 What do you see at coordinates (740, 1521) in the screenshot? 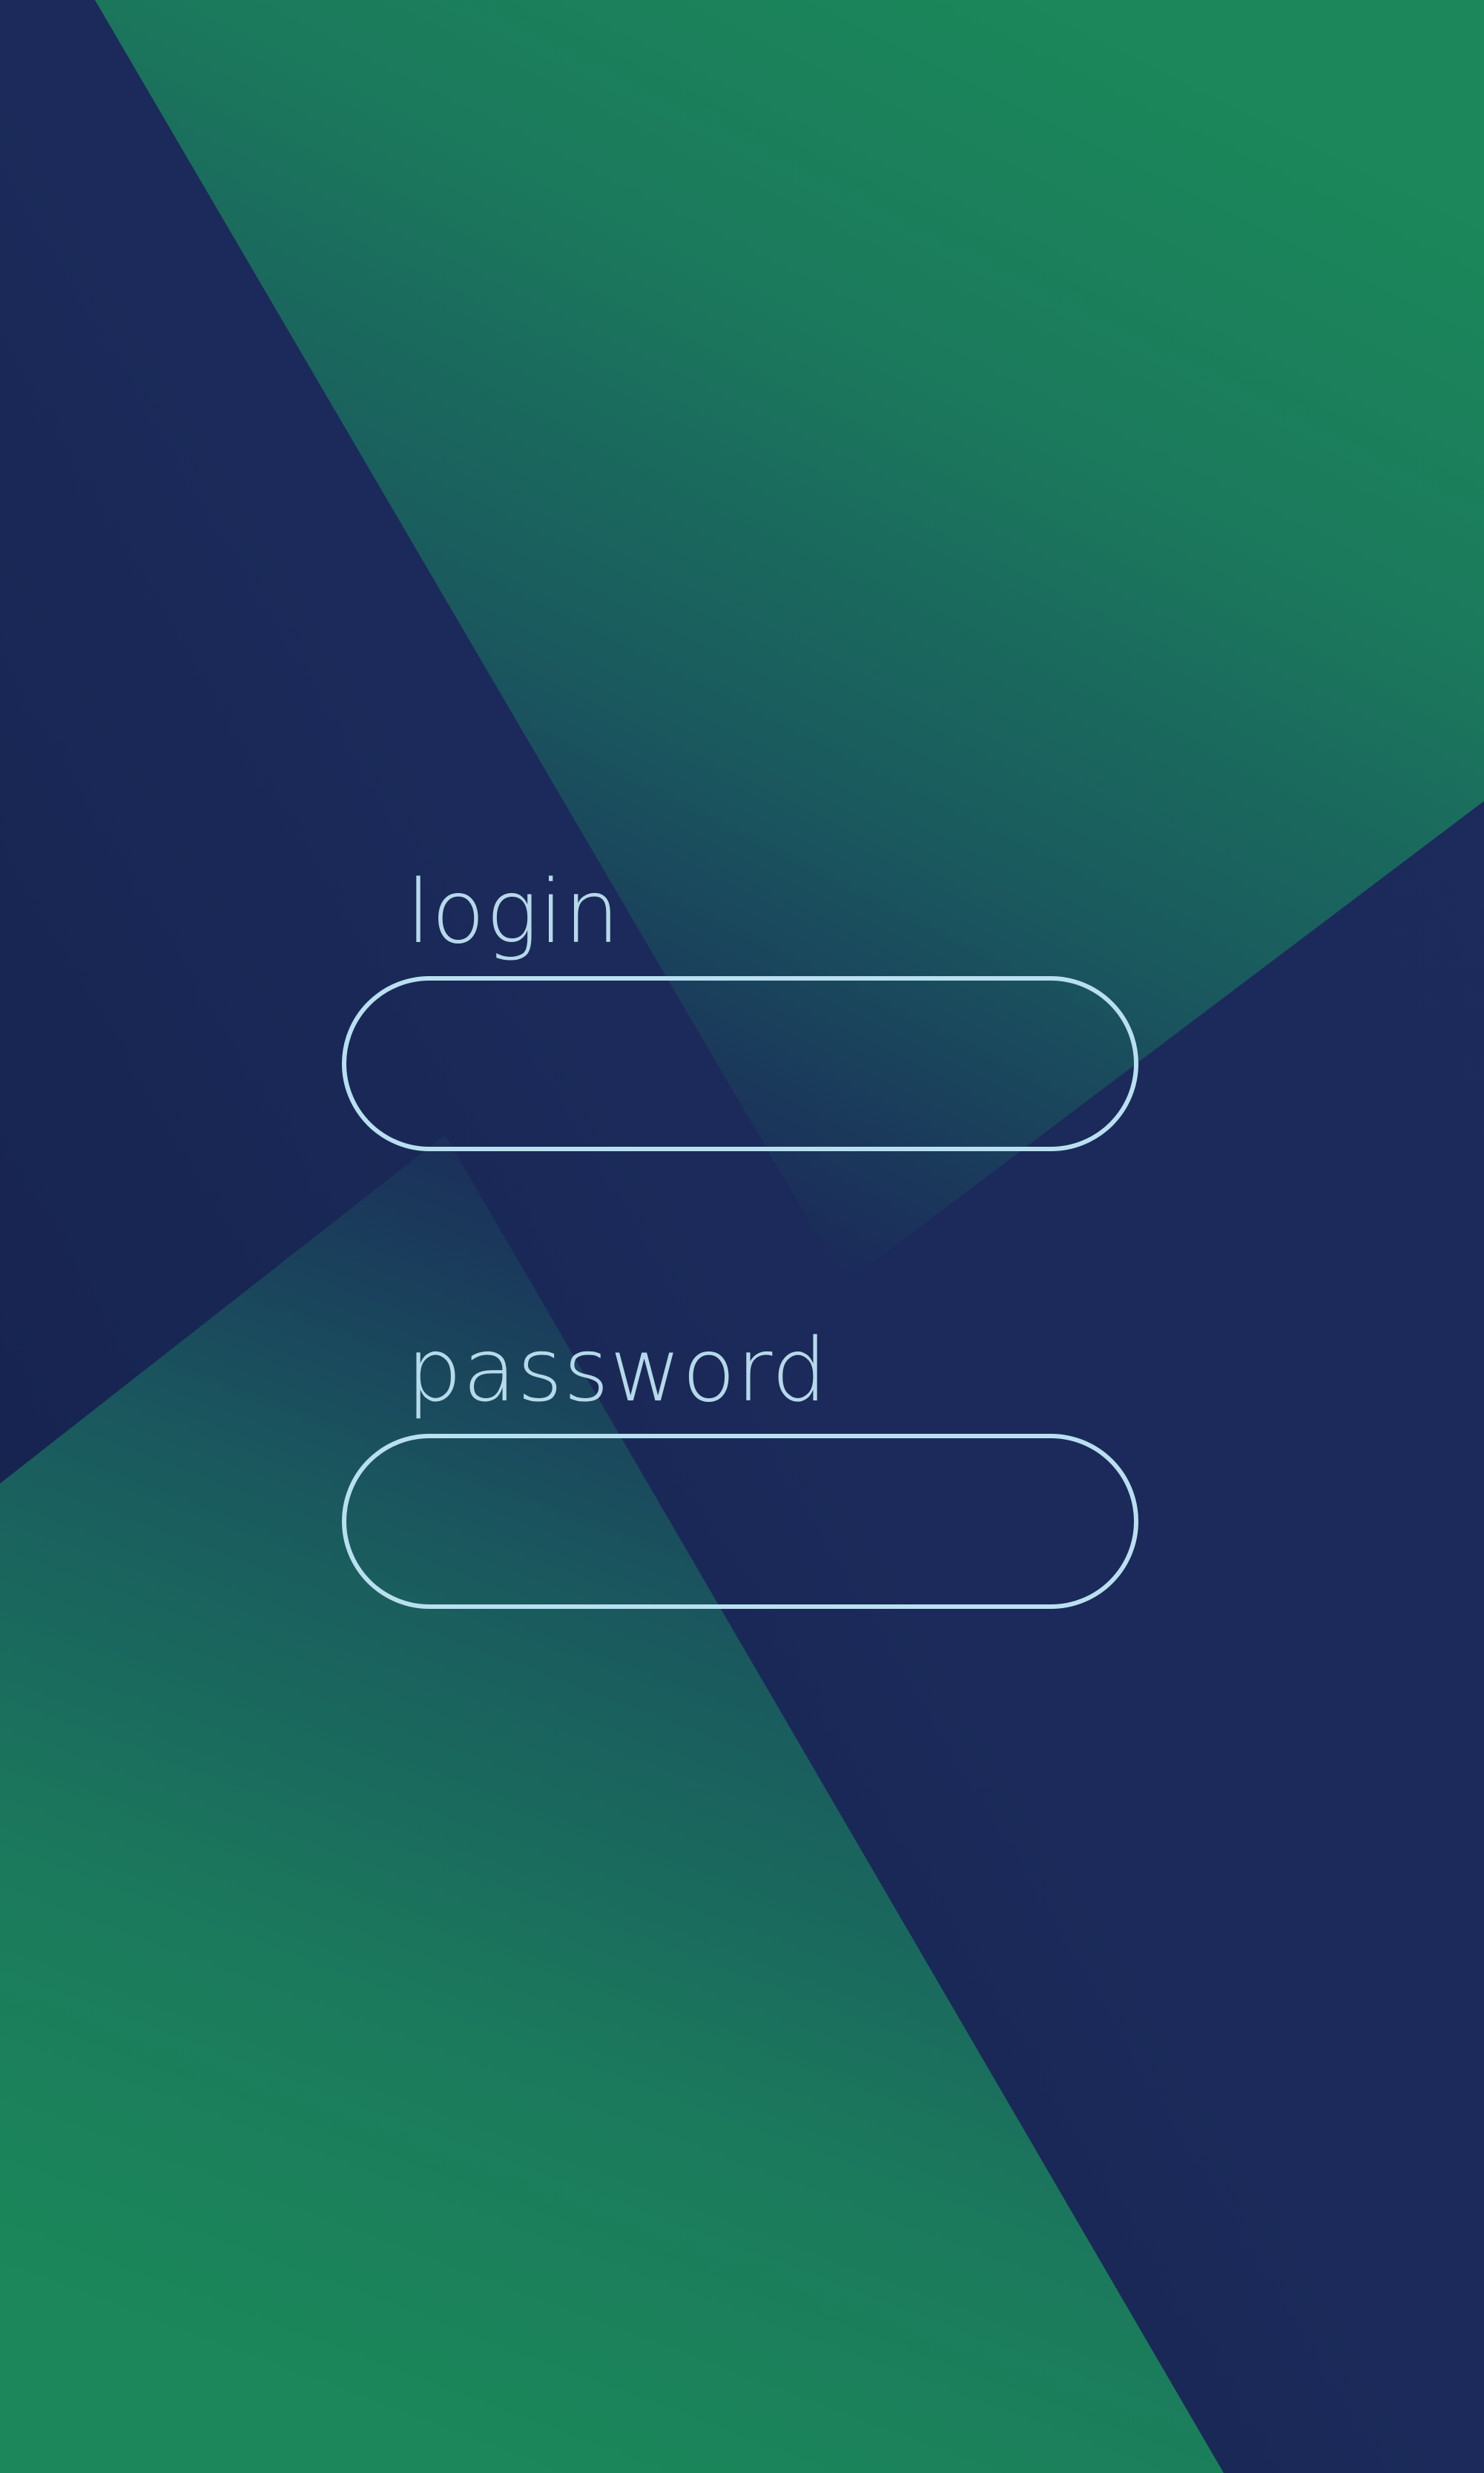
I see `password-input` at bounding box center [740, 1521].